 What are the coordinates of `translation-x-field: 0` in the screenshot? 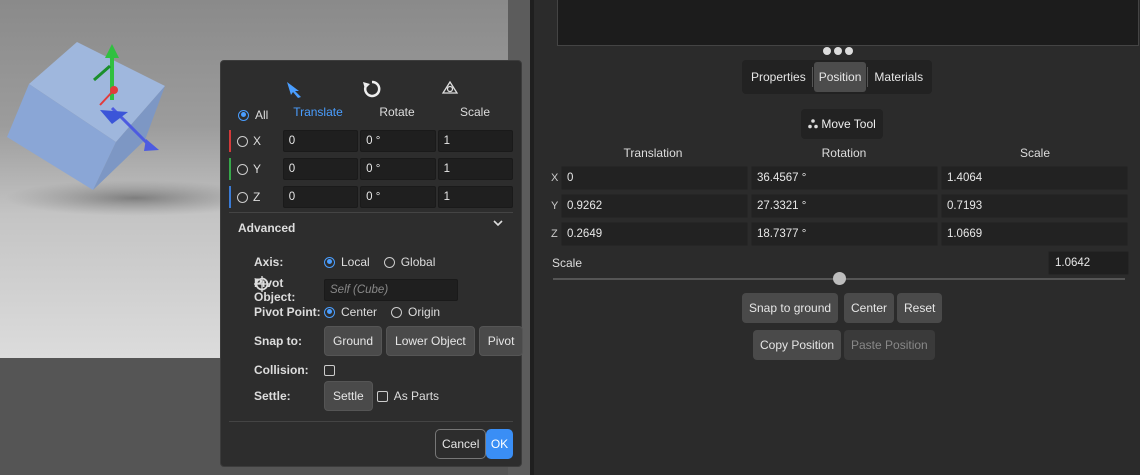 It's located at (654, 178).